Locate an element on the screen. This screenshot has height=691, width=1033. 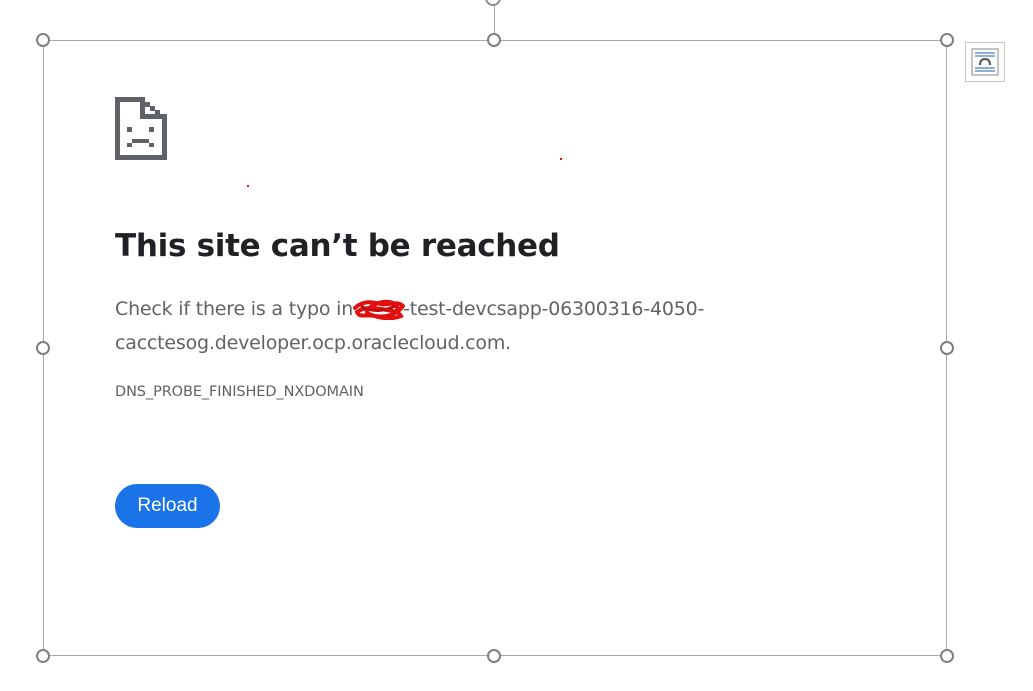
resize-handle-middle-left is located at coordinates (43, 348).